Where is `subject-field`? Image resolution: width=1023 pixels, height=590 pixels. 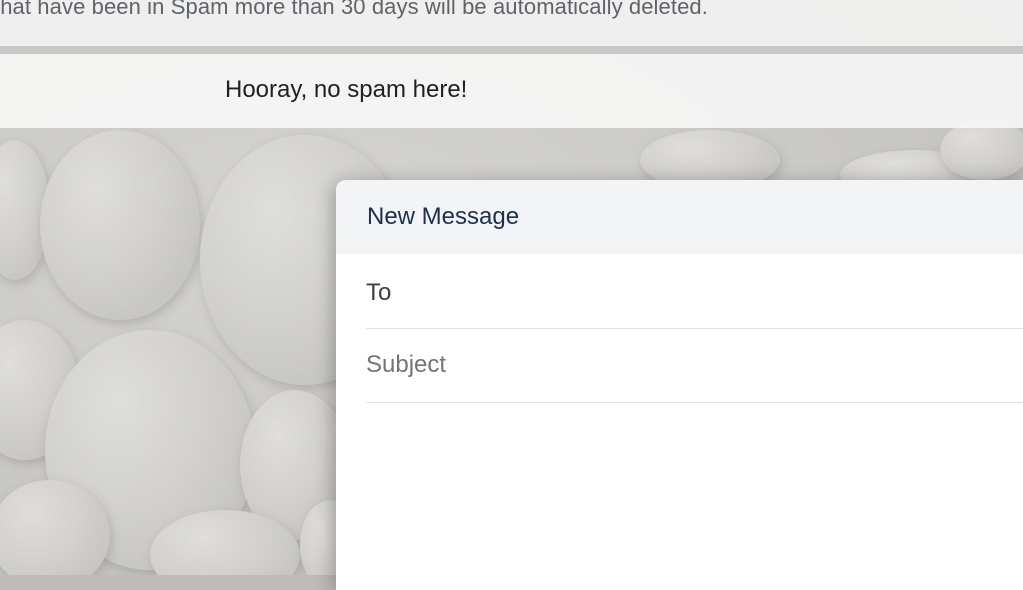 subject-field is located at coordinates (694, 366).